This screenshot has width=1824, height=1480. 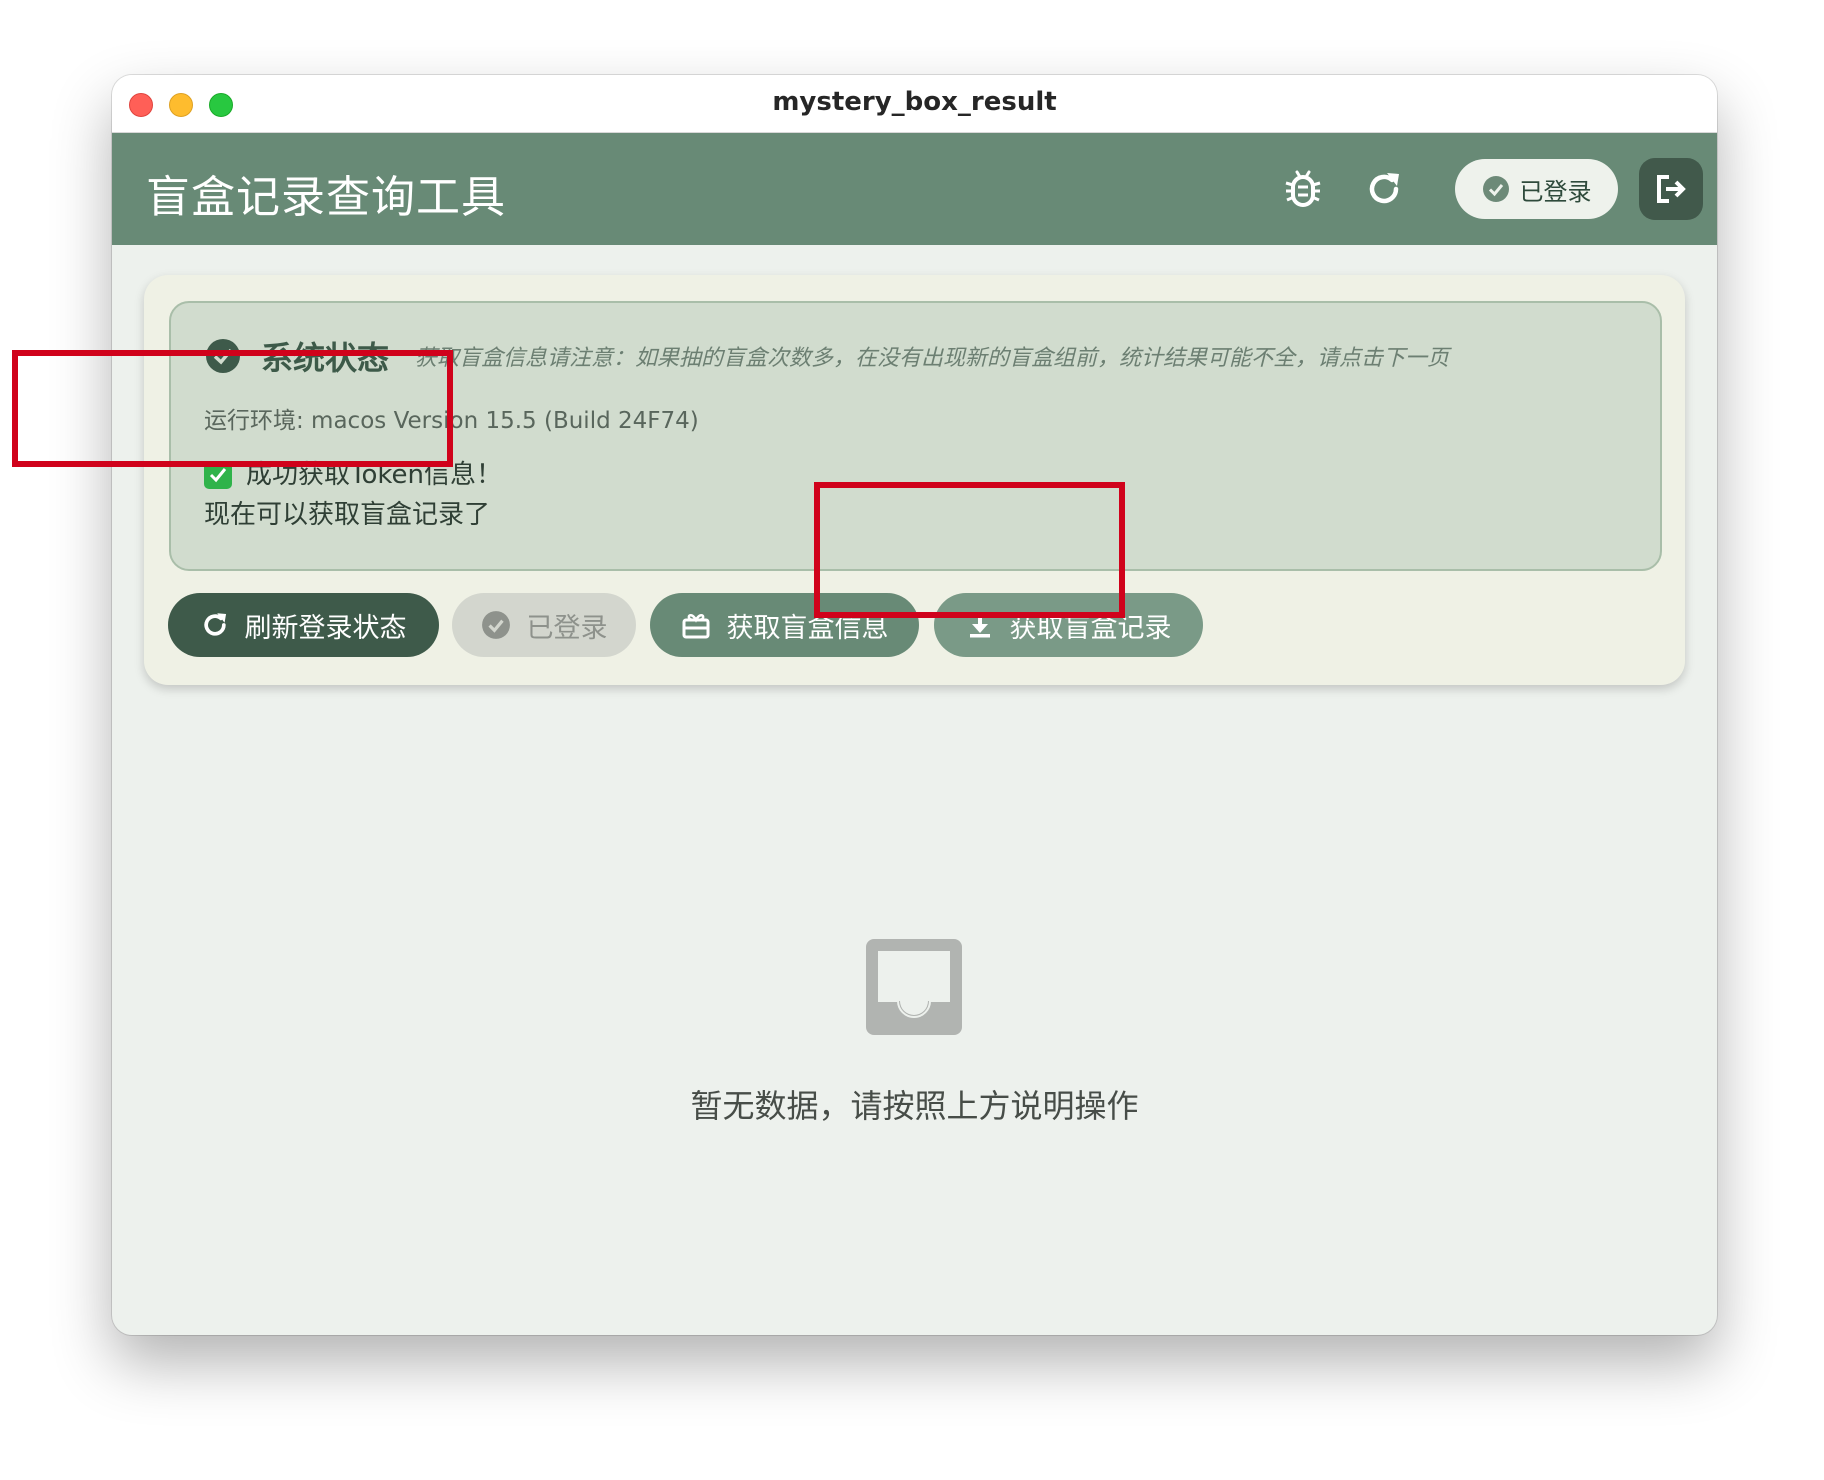 I want to click on highlight-box-records-button, so click(x=969, y=550).